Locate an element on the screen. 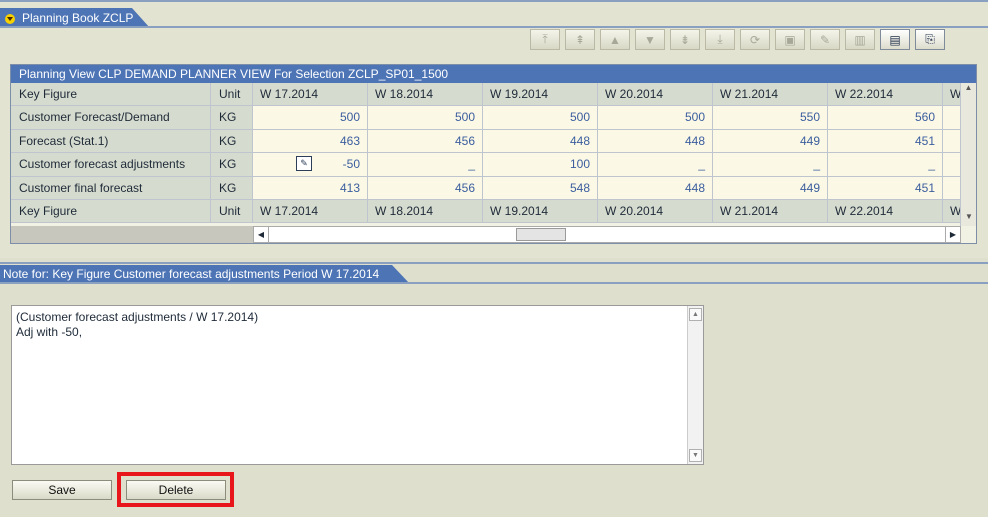 The height and width of the screenshot is (517, 988). table-row: Forecast (Stat.1) KG 463 456 448 448 449 451 is located at coordinates (486, 141).